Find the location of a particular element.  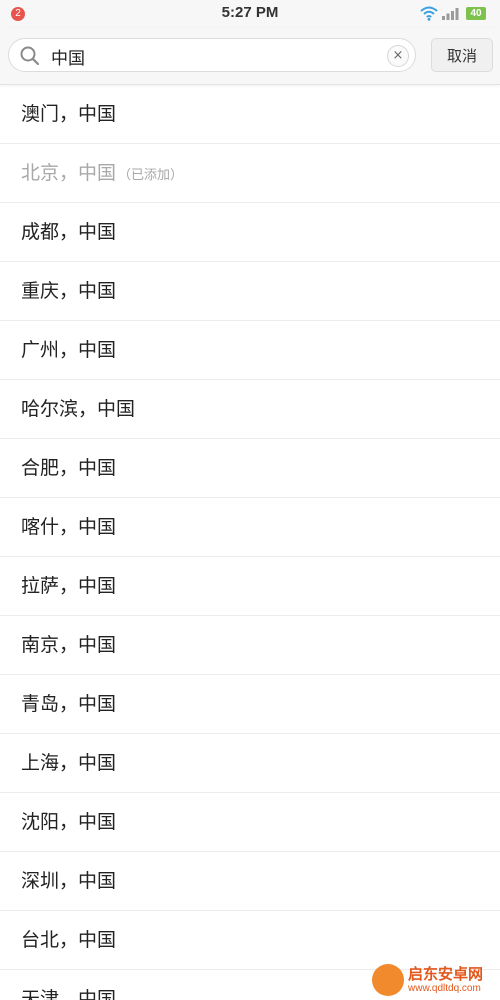

city-label: 合肥，中国 is located at coordinates (69, 468).